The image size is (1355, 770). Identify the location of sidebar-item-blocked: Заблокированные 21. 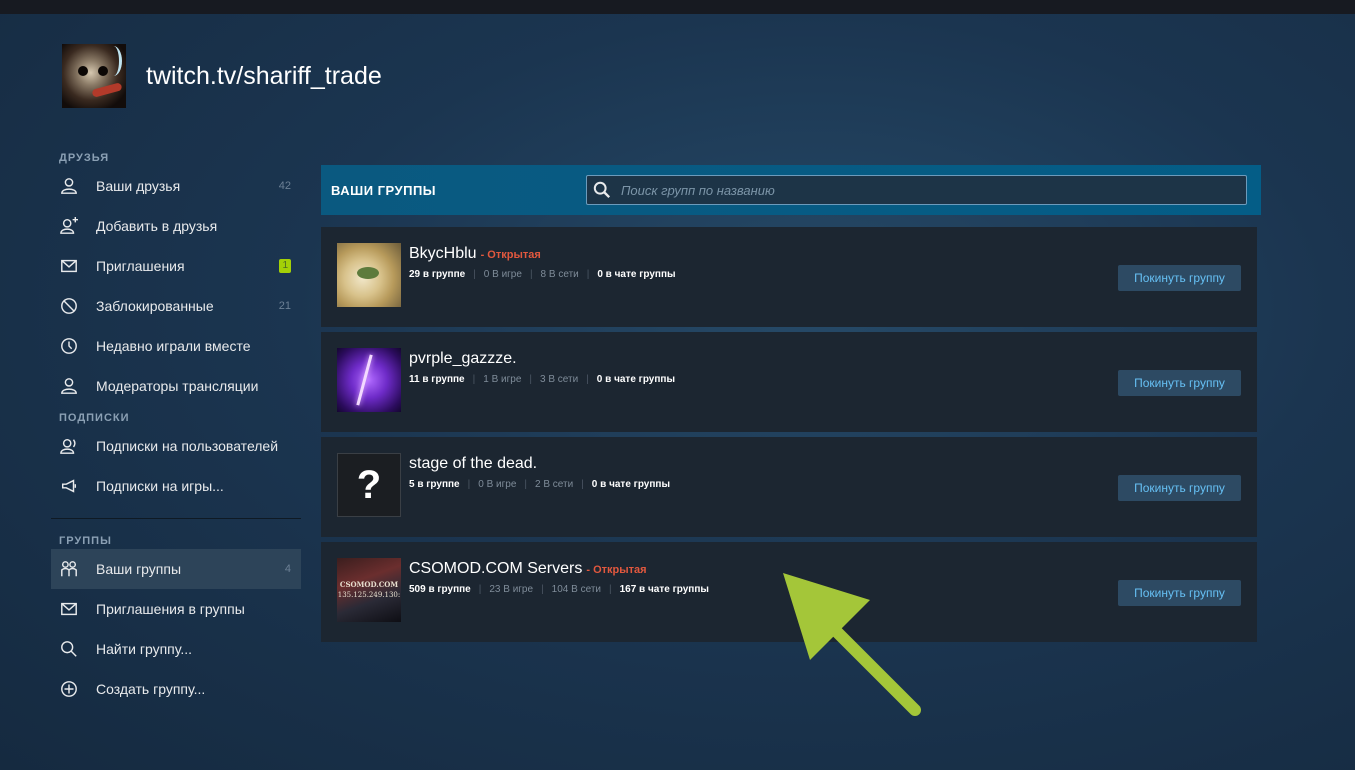
(176, 306).